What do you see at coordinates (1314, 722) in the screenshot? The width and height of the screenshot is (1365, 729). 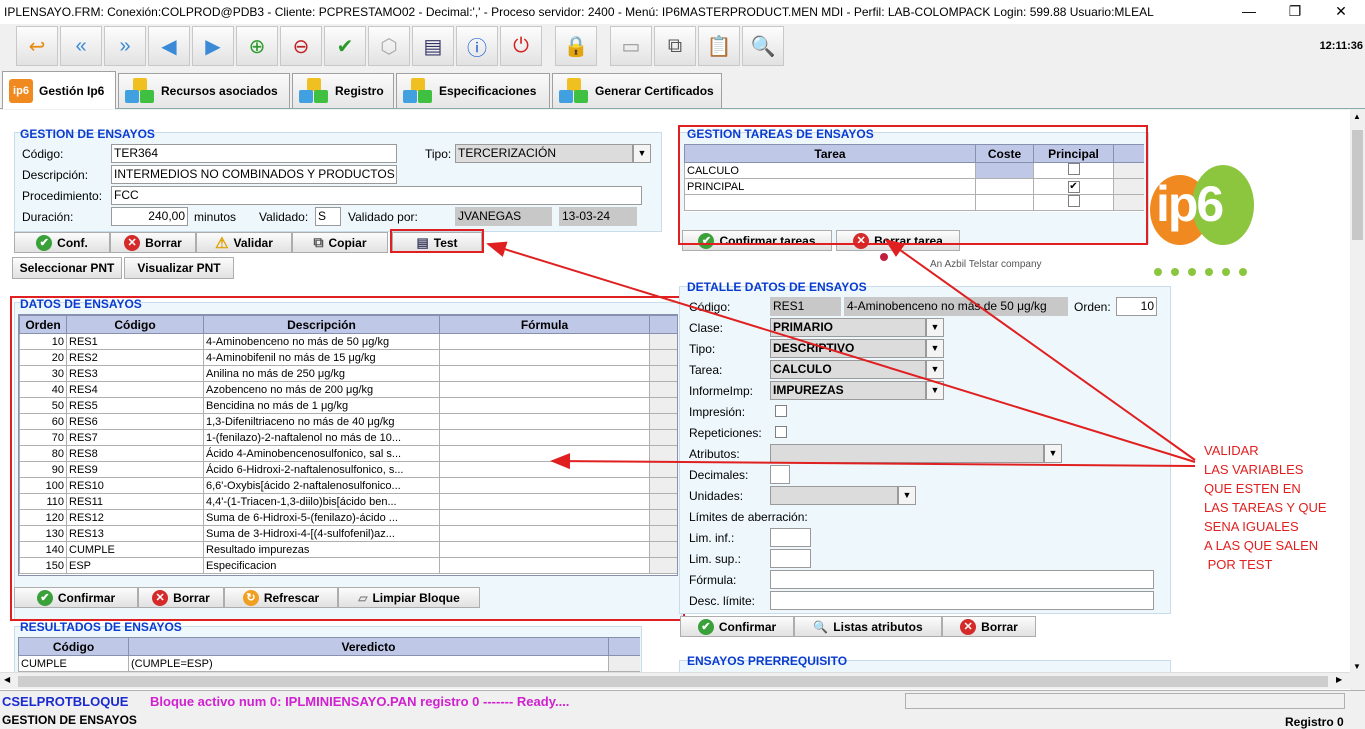 I see `status-registro: Registro 0` at bounding box center [1314, 722].